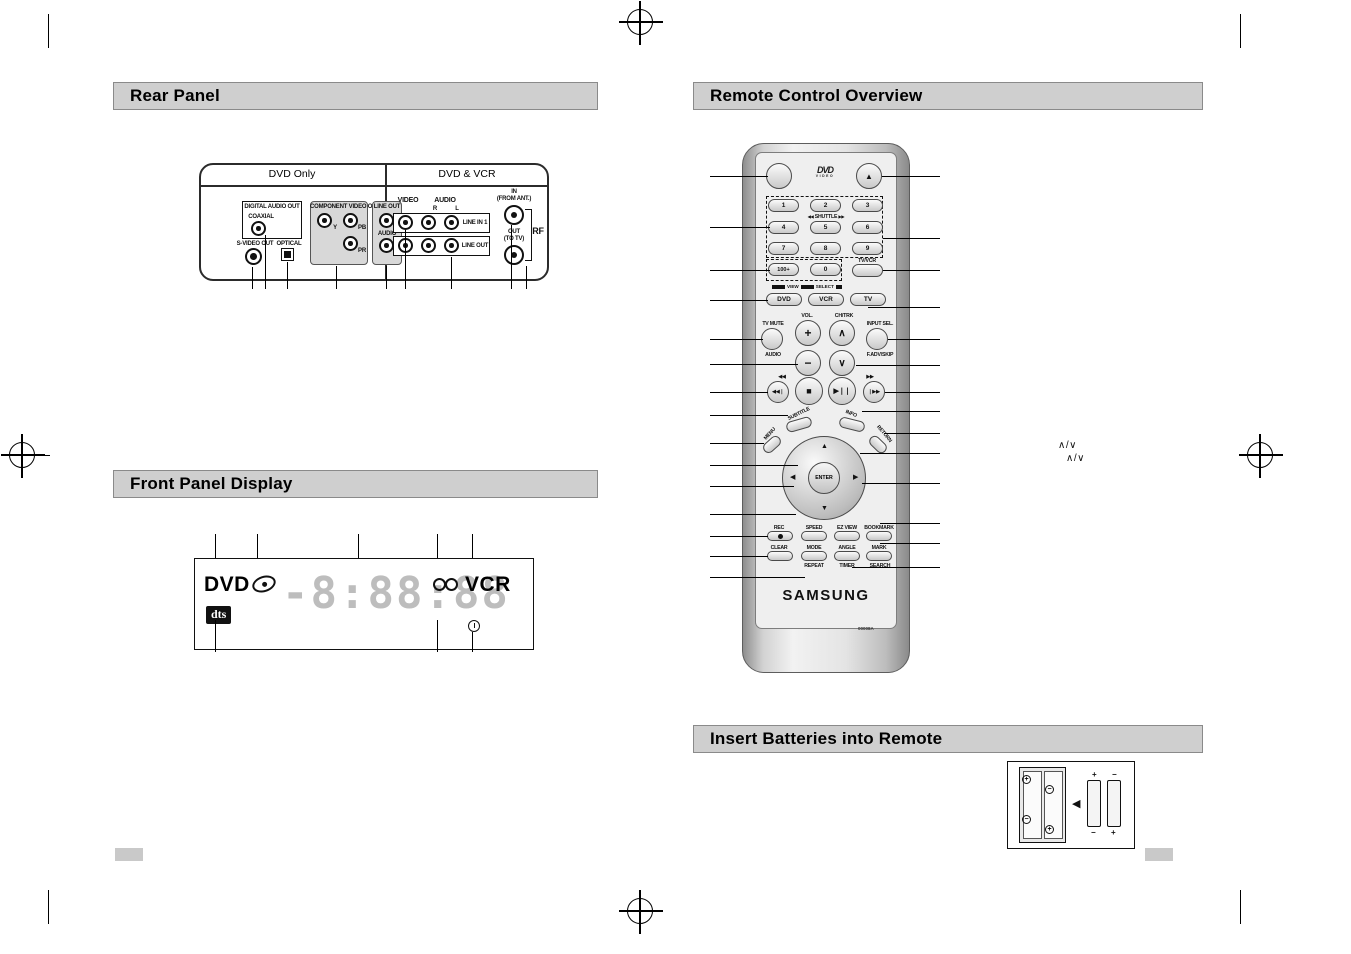  I want to click on mode-button-tv: TV, so click(868, 299).